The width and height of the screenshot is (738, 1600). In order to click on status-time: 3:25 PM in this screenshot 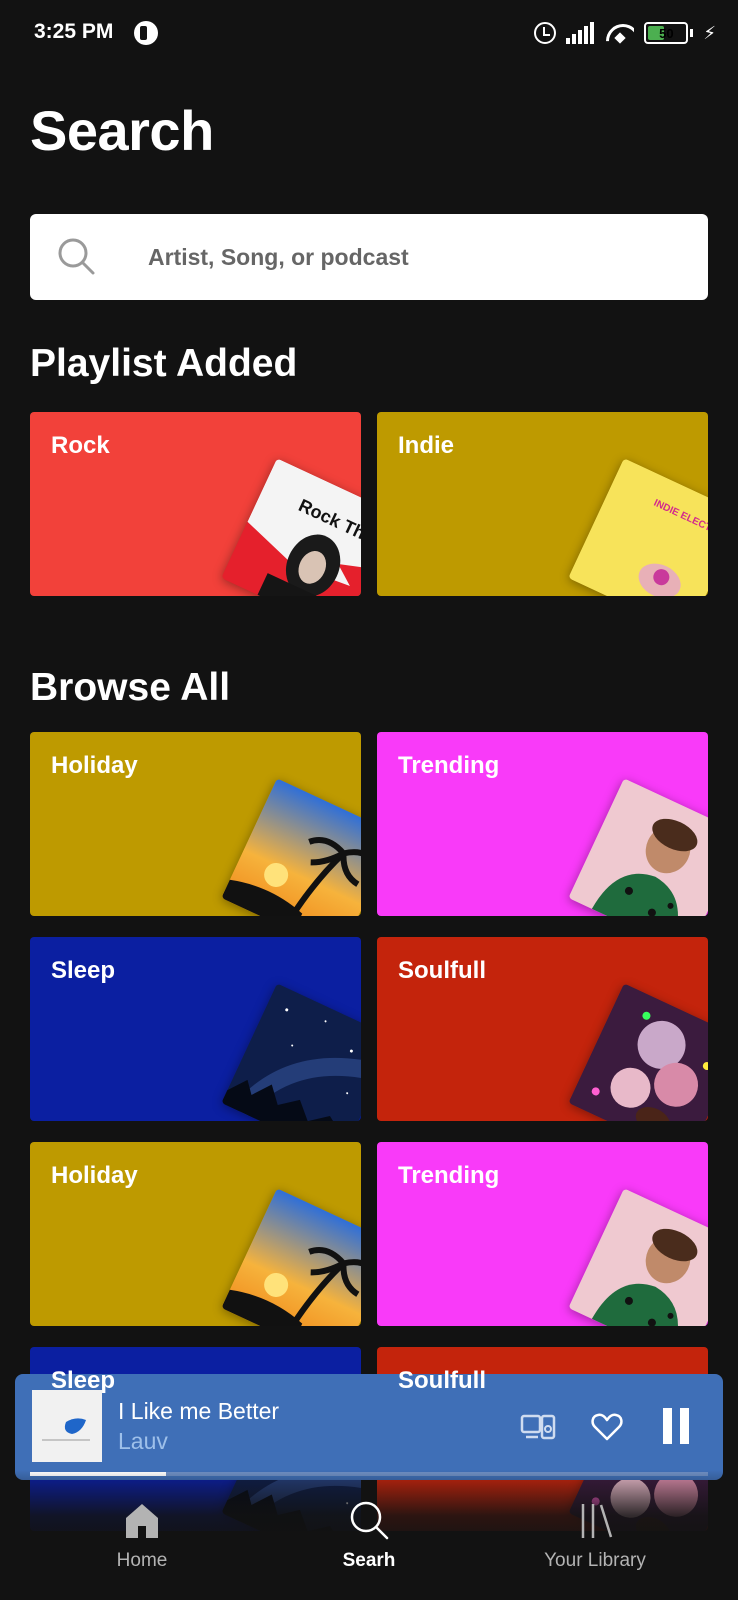, I will do `click(74, 31)`.